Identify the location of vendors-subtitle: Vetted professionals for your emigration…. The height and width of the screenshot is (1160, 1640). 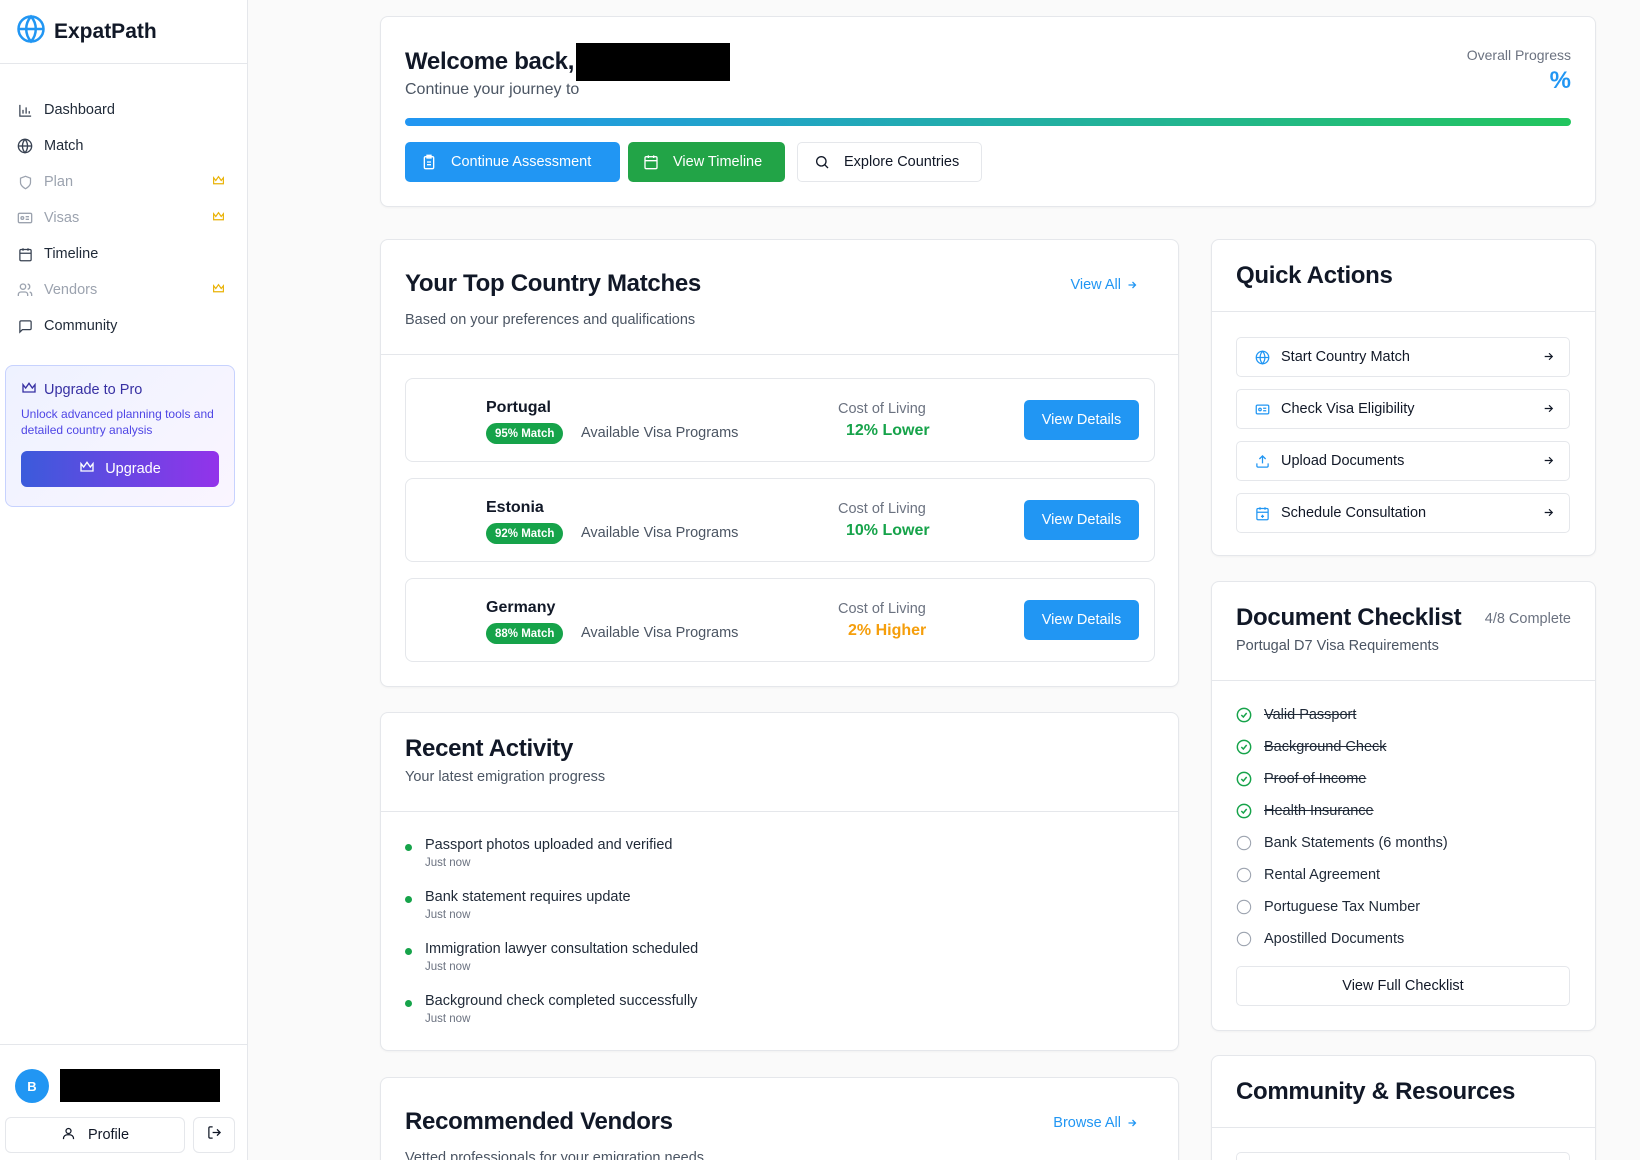
(555, 1155).